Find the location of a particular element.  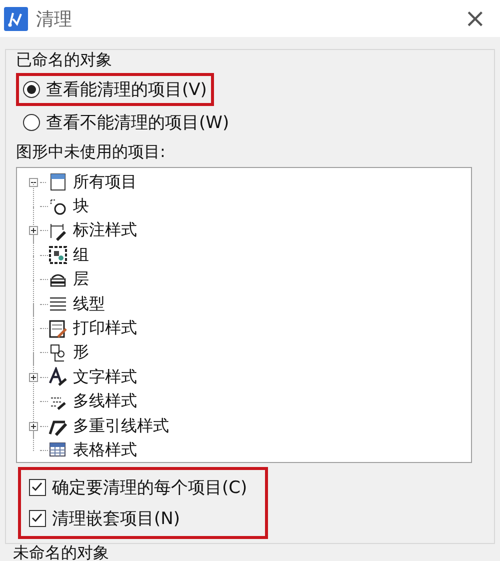

collapse-toggle is located at coordinates (34, 182).